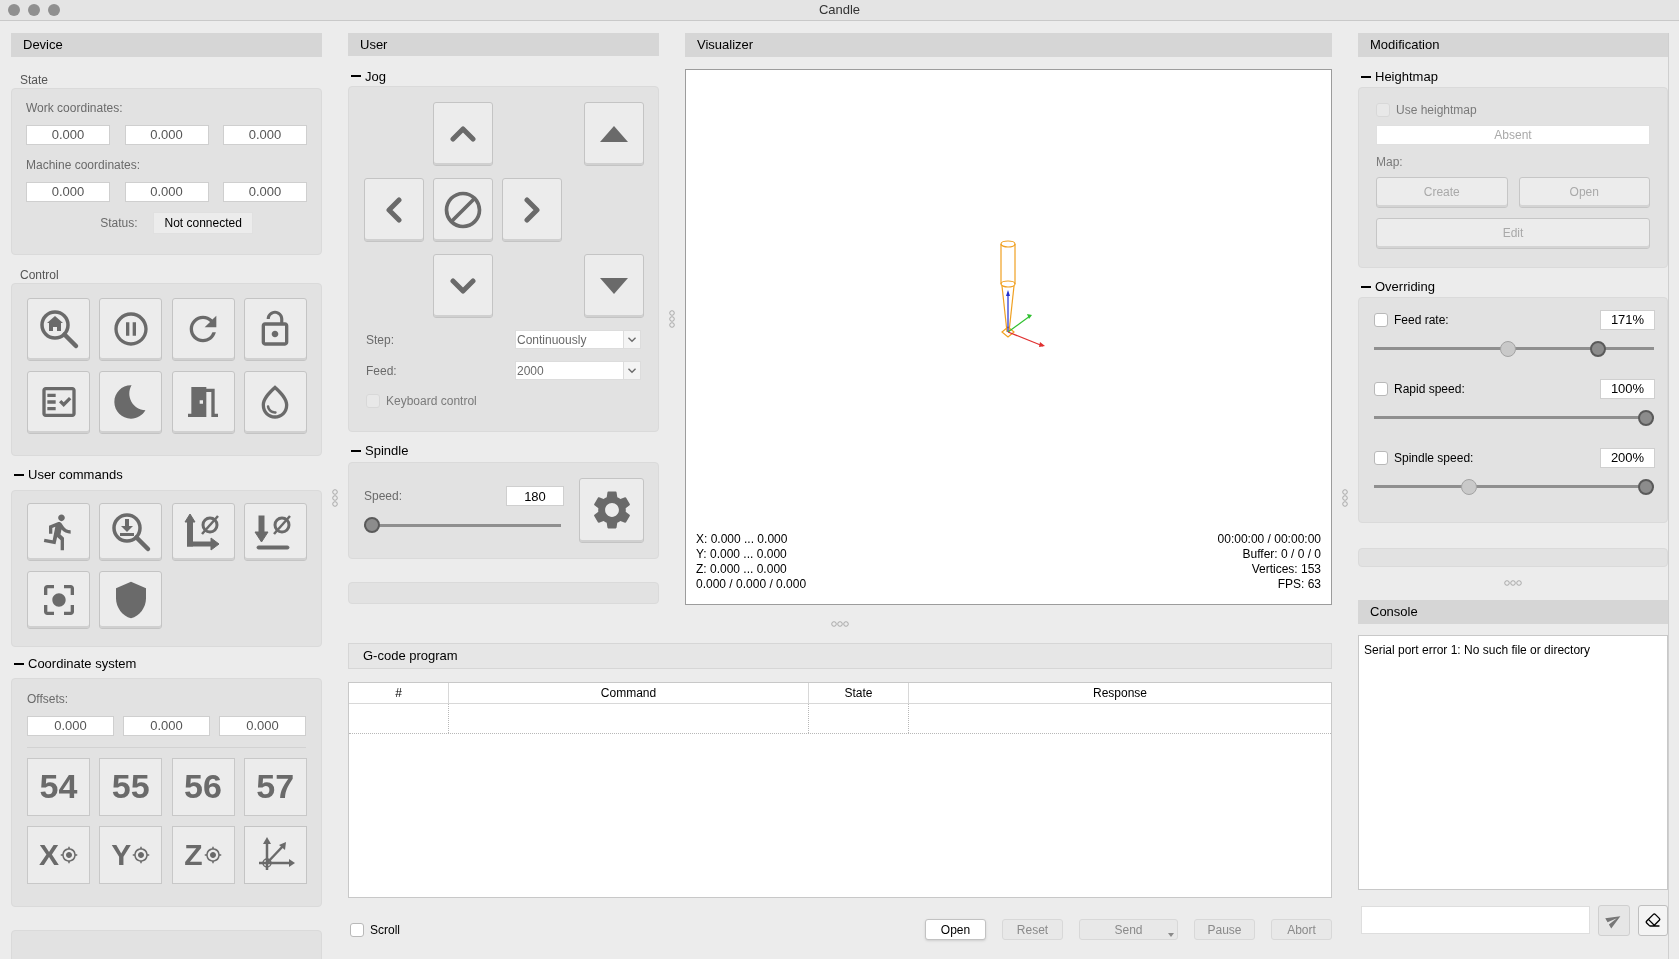 This screenshot has height=959, width=1679. Describe the element at coordinates (131, 854) in the screenshot. I see `zero-axis-button: Y` at that location.